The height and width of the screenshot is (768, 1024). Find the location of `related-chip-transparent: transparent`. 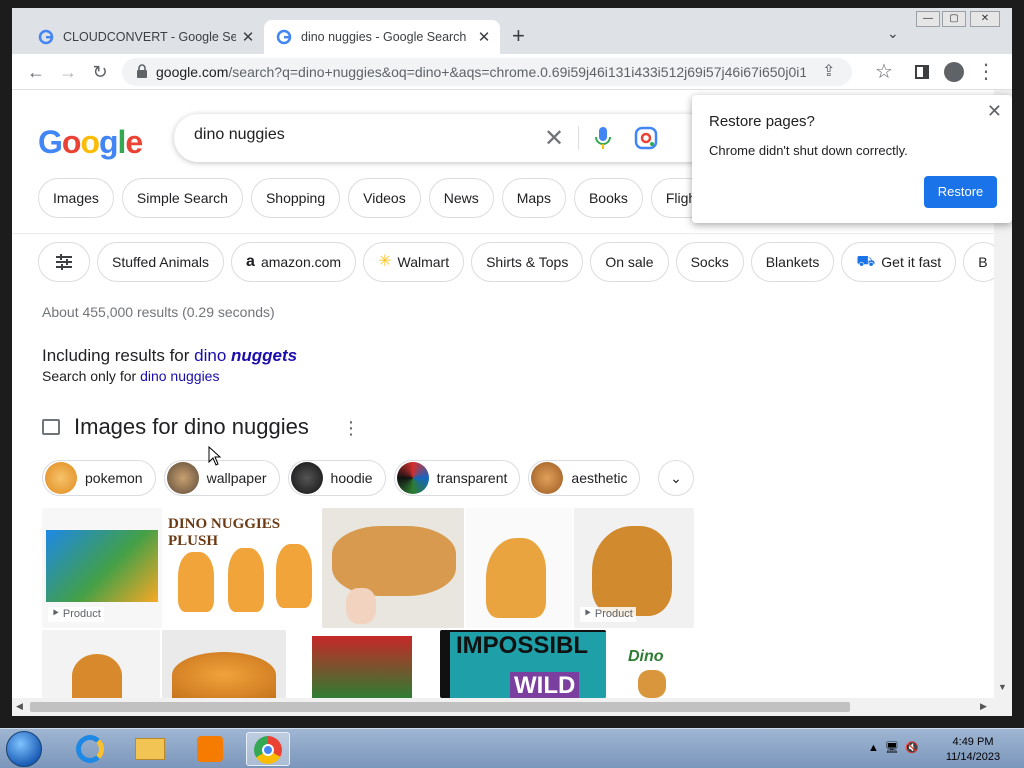

related-chip-transparent: transparent is located at coordinates (457, 478).